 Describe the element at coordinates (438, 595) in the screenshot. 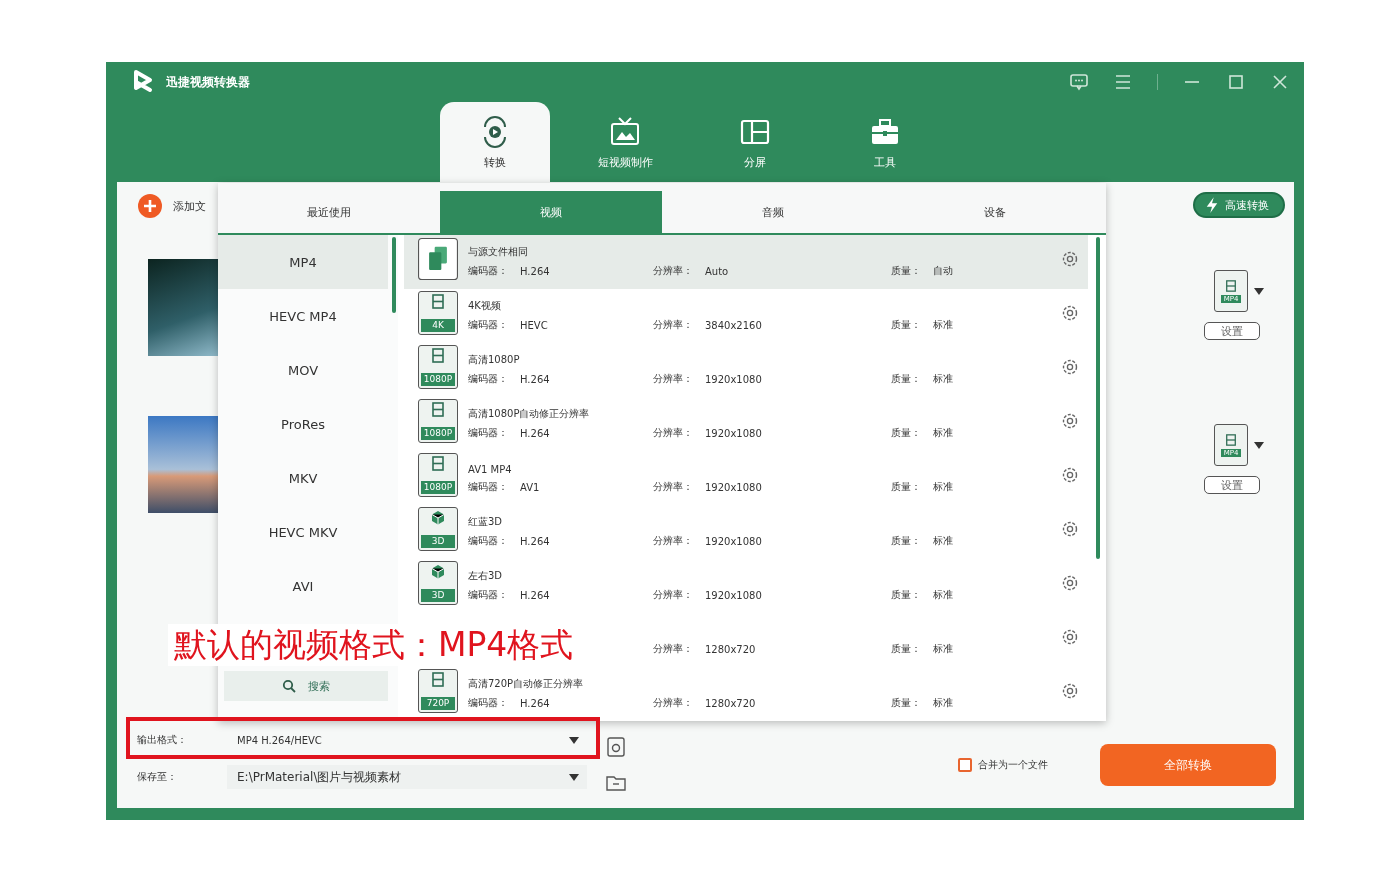

I see `format-label: 3D` at that location.